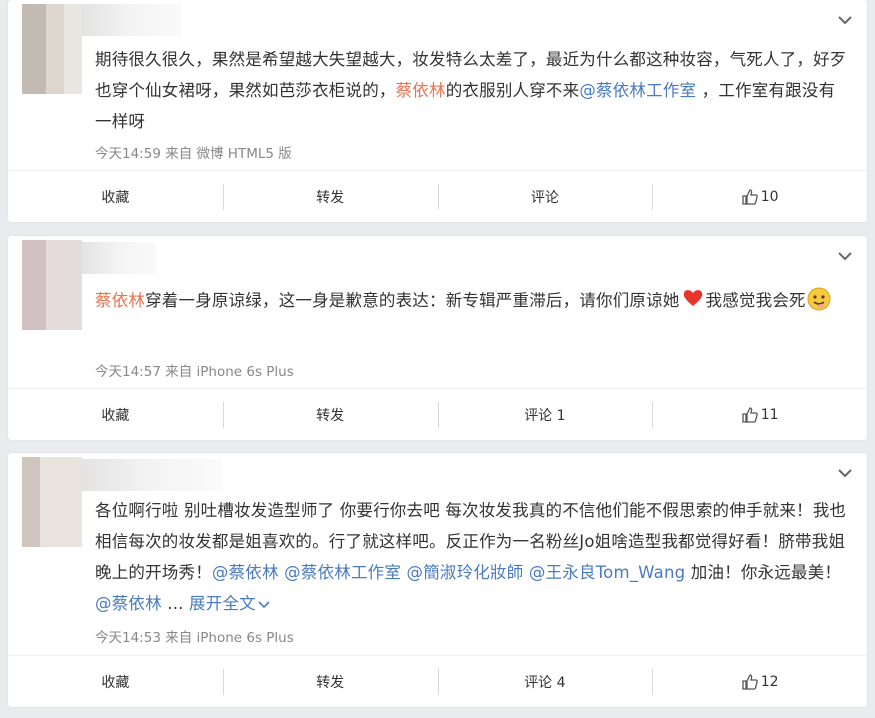 This screenshot has height=718, width=875. What do you see at coordinates (769, 415) in the screenshot?
I see `like-count: 11` at bounding box center [769, 415].